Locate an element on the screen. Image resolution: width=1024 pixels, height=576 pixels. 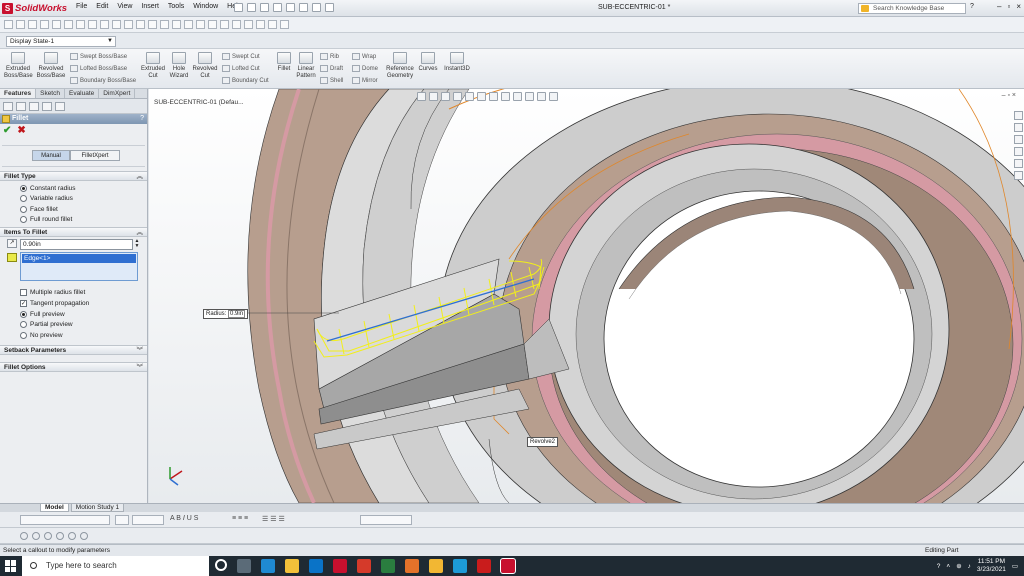
instant3d-button: Instant3D is located at coordinates (457, 62).